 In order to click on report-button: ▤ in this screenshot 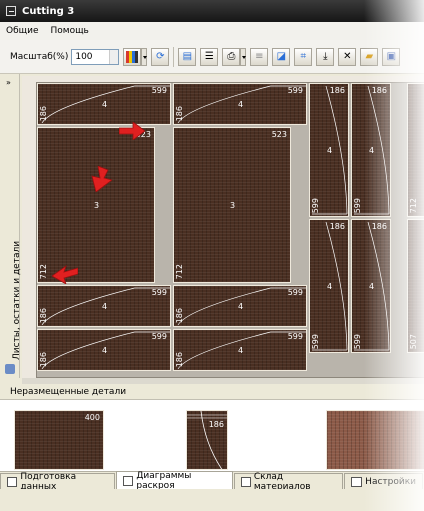, I will do `click(187, 56)`.